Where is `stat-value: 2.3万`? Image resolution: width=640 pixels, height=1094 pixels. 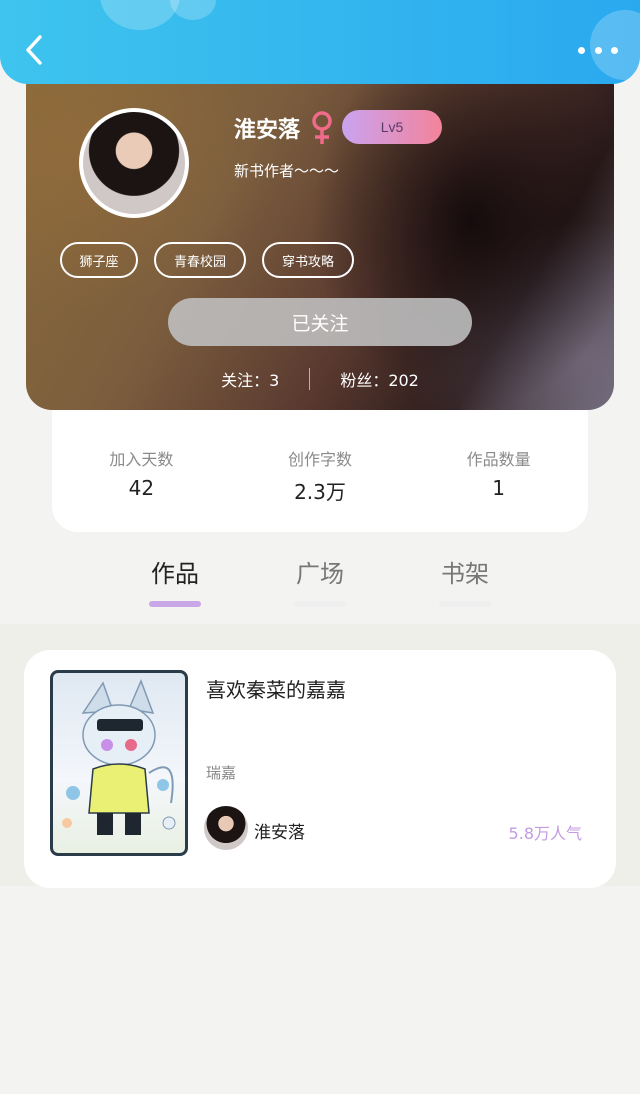
stat-value: 2.3万 is located at coordinates (320, 492).